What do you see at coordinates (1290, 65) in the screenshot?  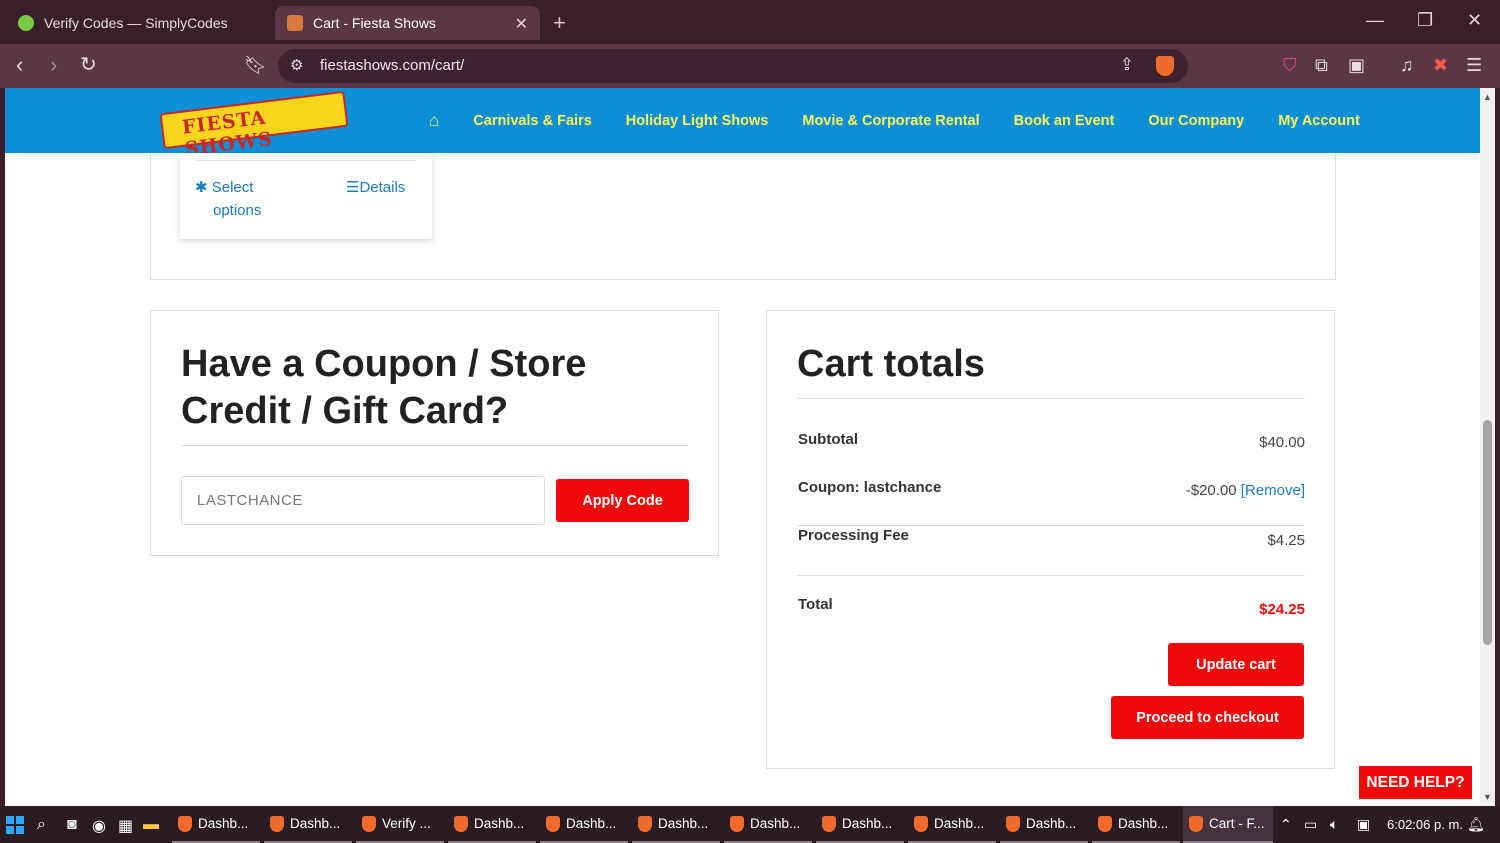 I see `vpn-shield-icon: ⛉` at bounding box center [1290, 65].